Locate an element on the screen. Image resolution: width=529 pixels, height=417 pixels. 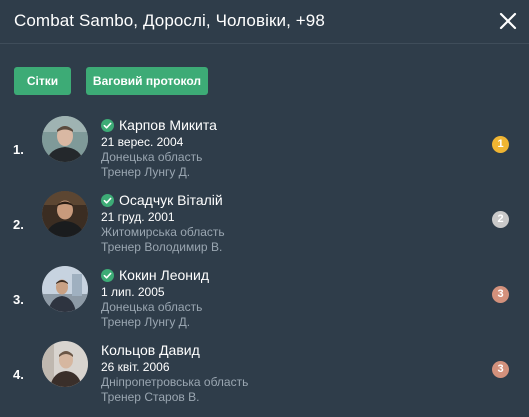
athlete-name-line: Кокин Леонид is located at coordinates (155, 275).